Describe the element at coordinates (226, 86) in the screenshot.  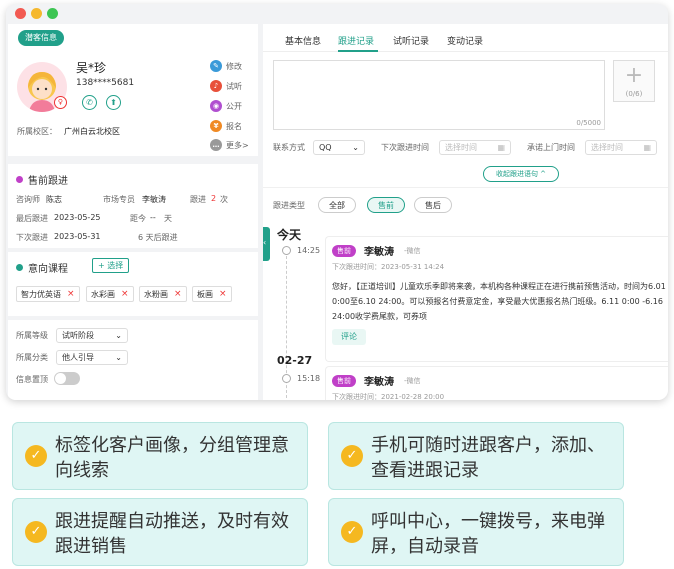
I see `trial-action: ♪ 试听` at that location.